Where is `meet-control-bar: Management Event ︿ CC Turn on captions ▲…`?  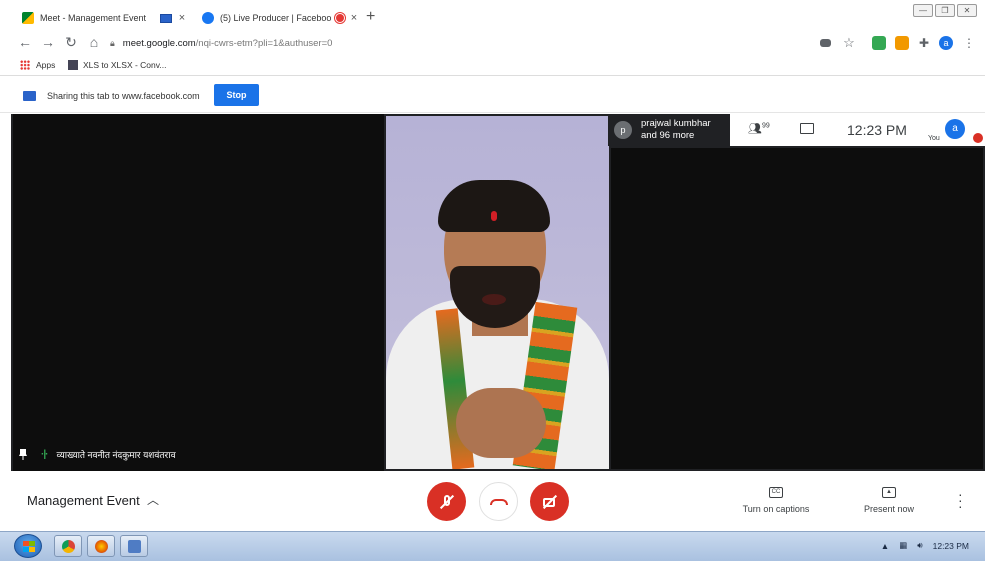
meet-control-bar: Management Event ︿ CC Turn on captions ▲… is located at coordinates (498, 501).